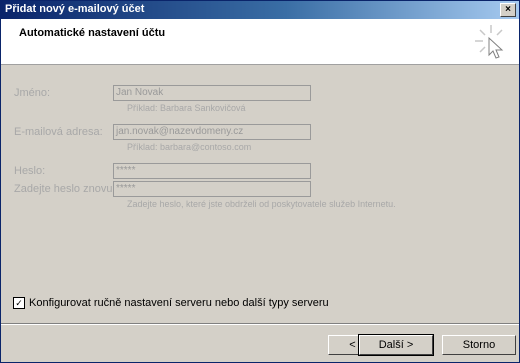 The height and width of the screenshot is (363, 520). What do you see at coordinates (65, 189) in the screenshot?
I see `password-confirm-label: Zadejte heslo znovu:` at bounding box center [65, 189].